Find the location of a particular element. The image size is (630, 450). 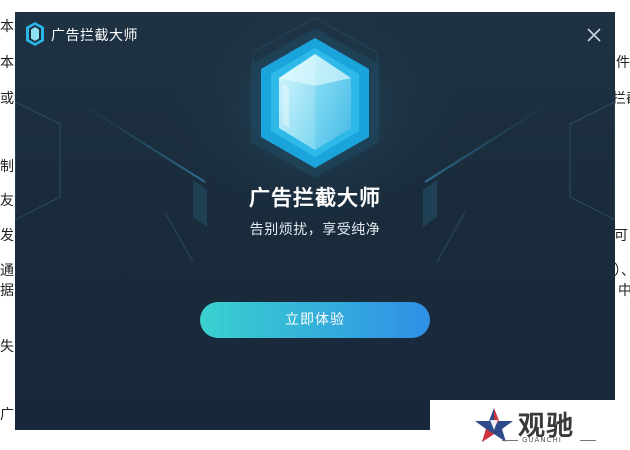

try-now-button: 立即体验 is located at coordinates (315, 320).